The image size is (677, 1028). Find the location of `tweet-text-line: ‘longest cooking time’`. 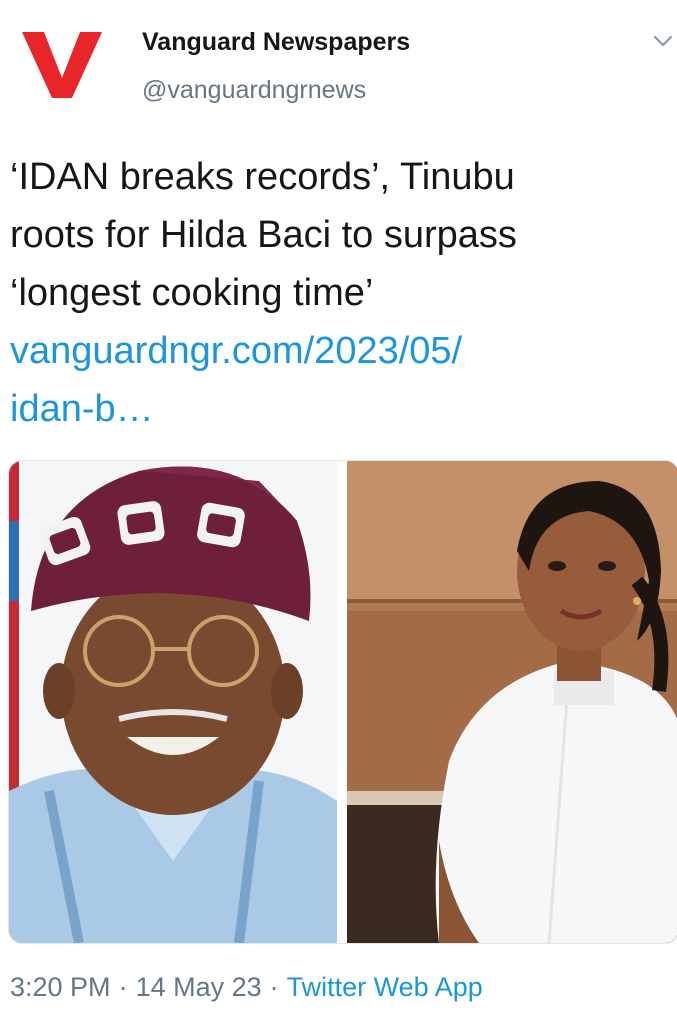

tweet-text-line: ‘longest cooking time’ is located at coordinates (192, 293).